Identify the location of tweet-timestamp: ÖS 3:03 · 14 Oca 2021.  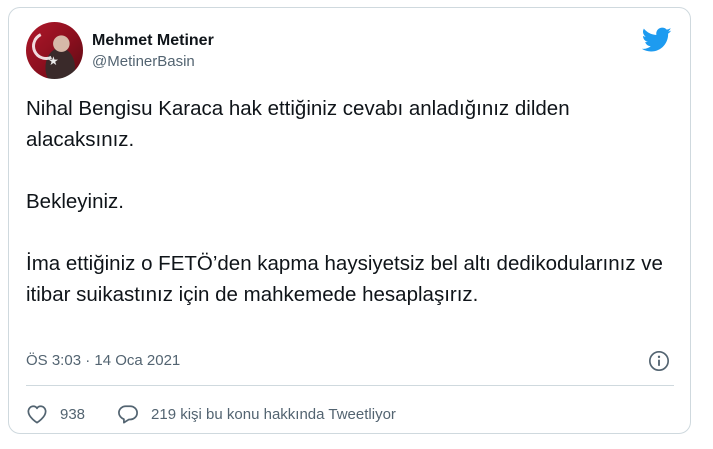
(103, 361).